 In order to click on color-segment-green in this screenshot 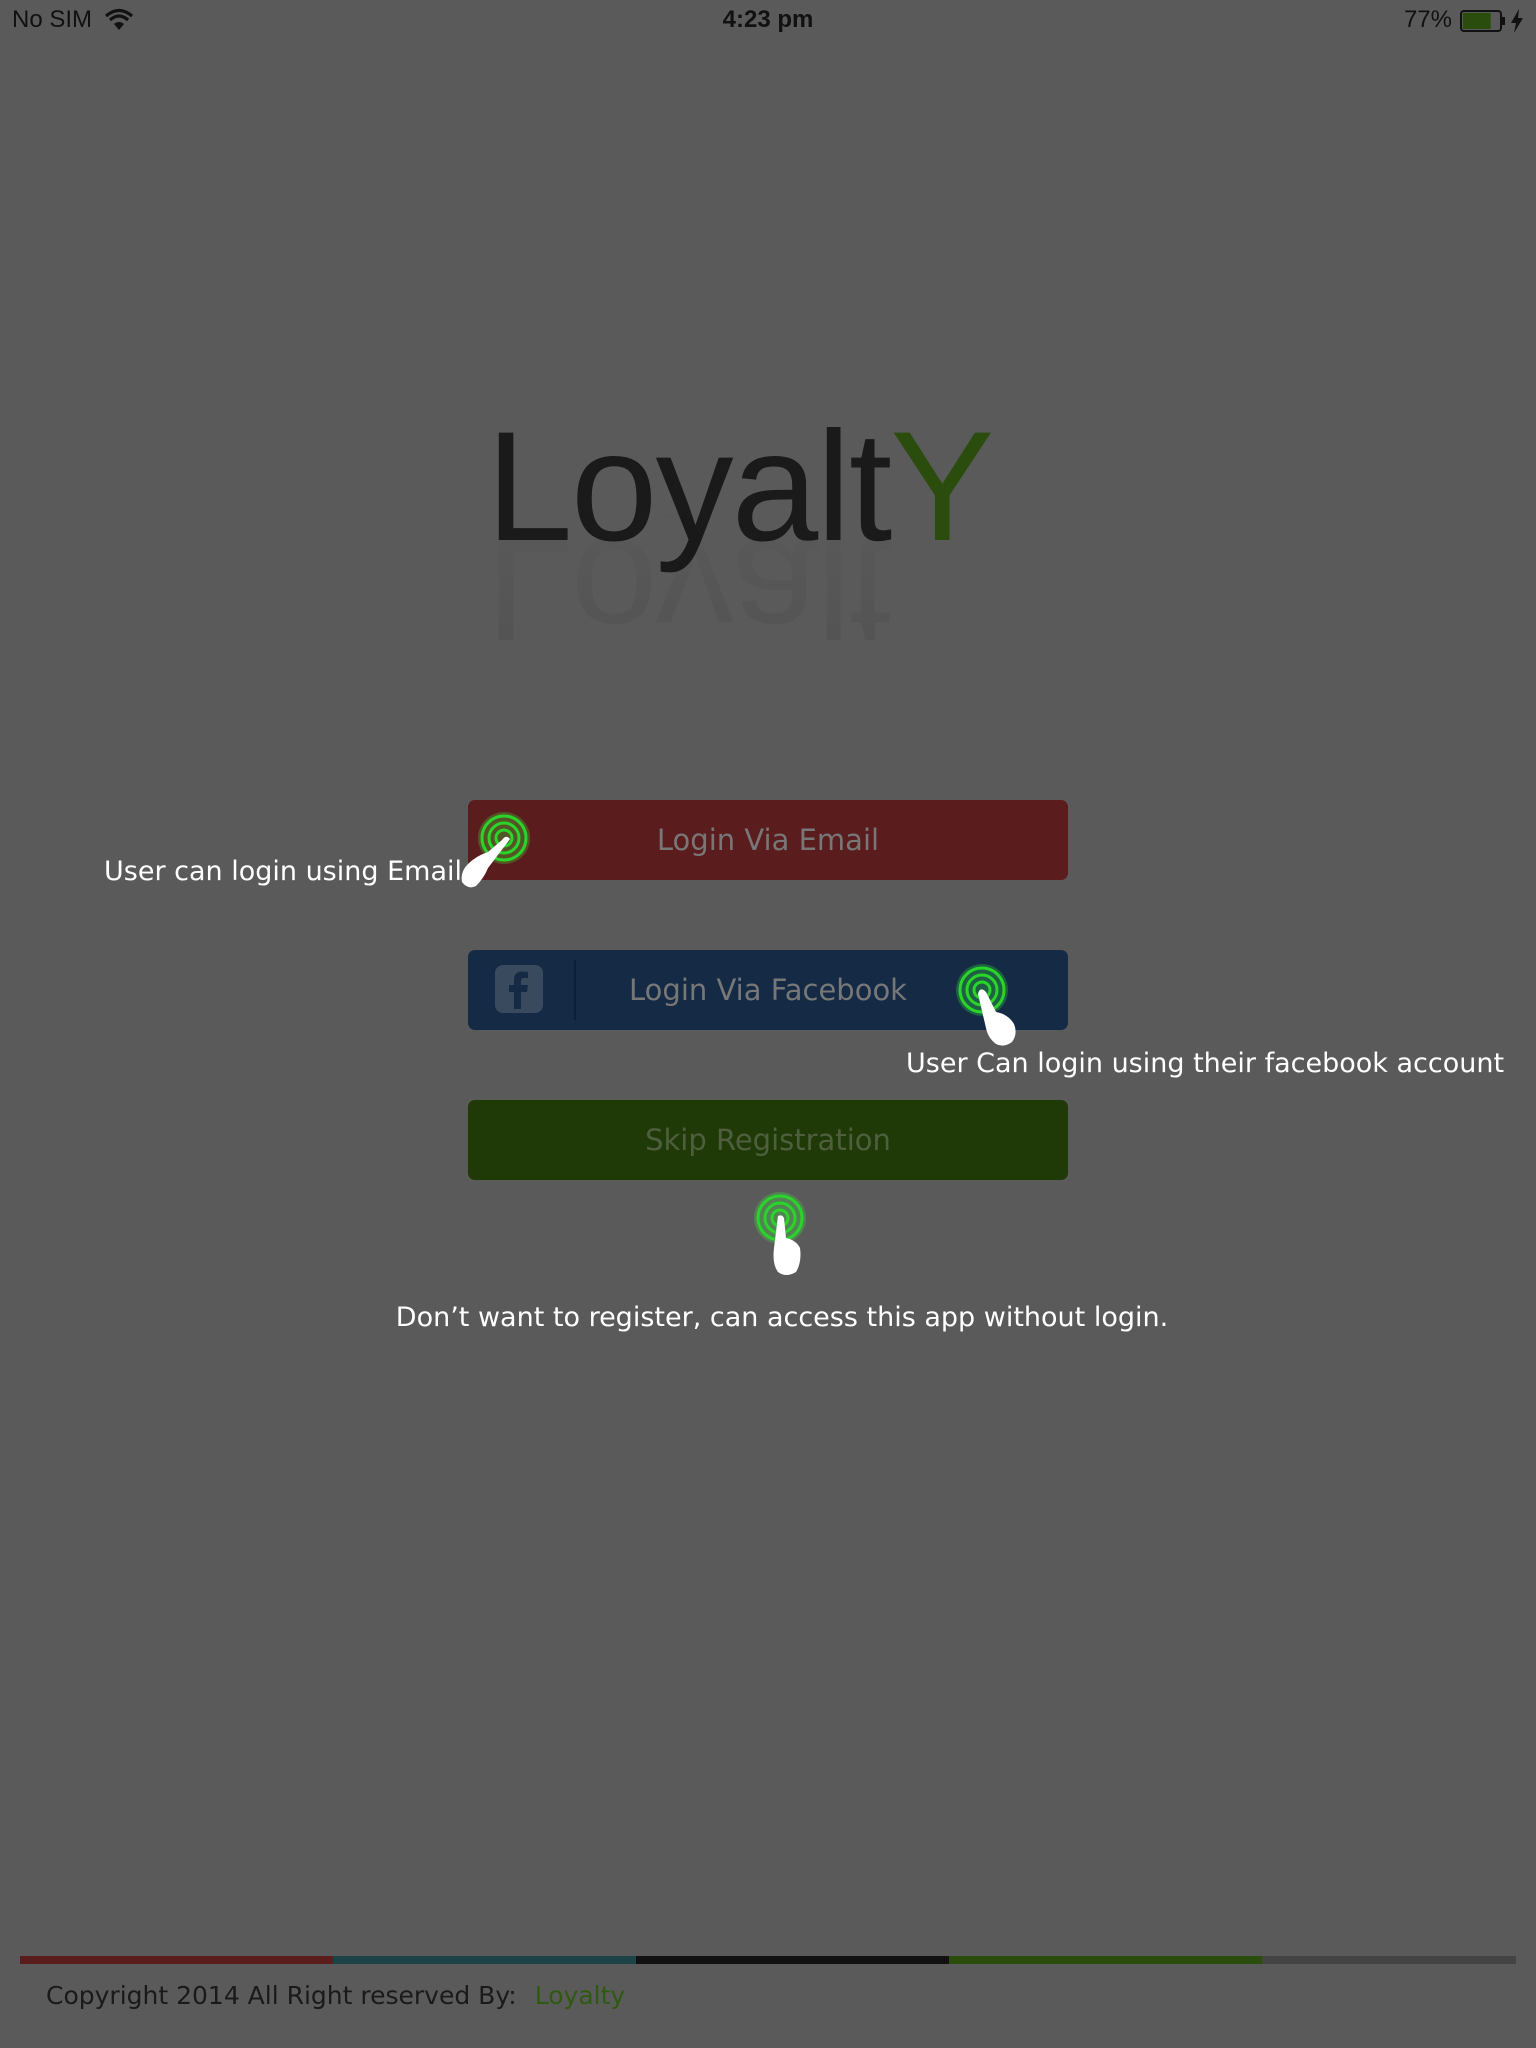, I will do `click(1105, 1960)`.